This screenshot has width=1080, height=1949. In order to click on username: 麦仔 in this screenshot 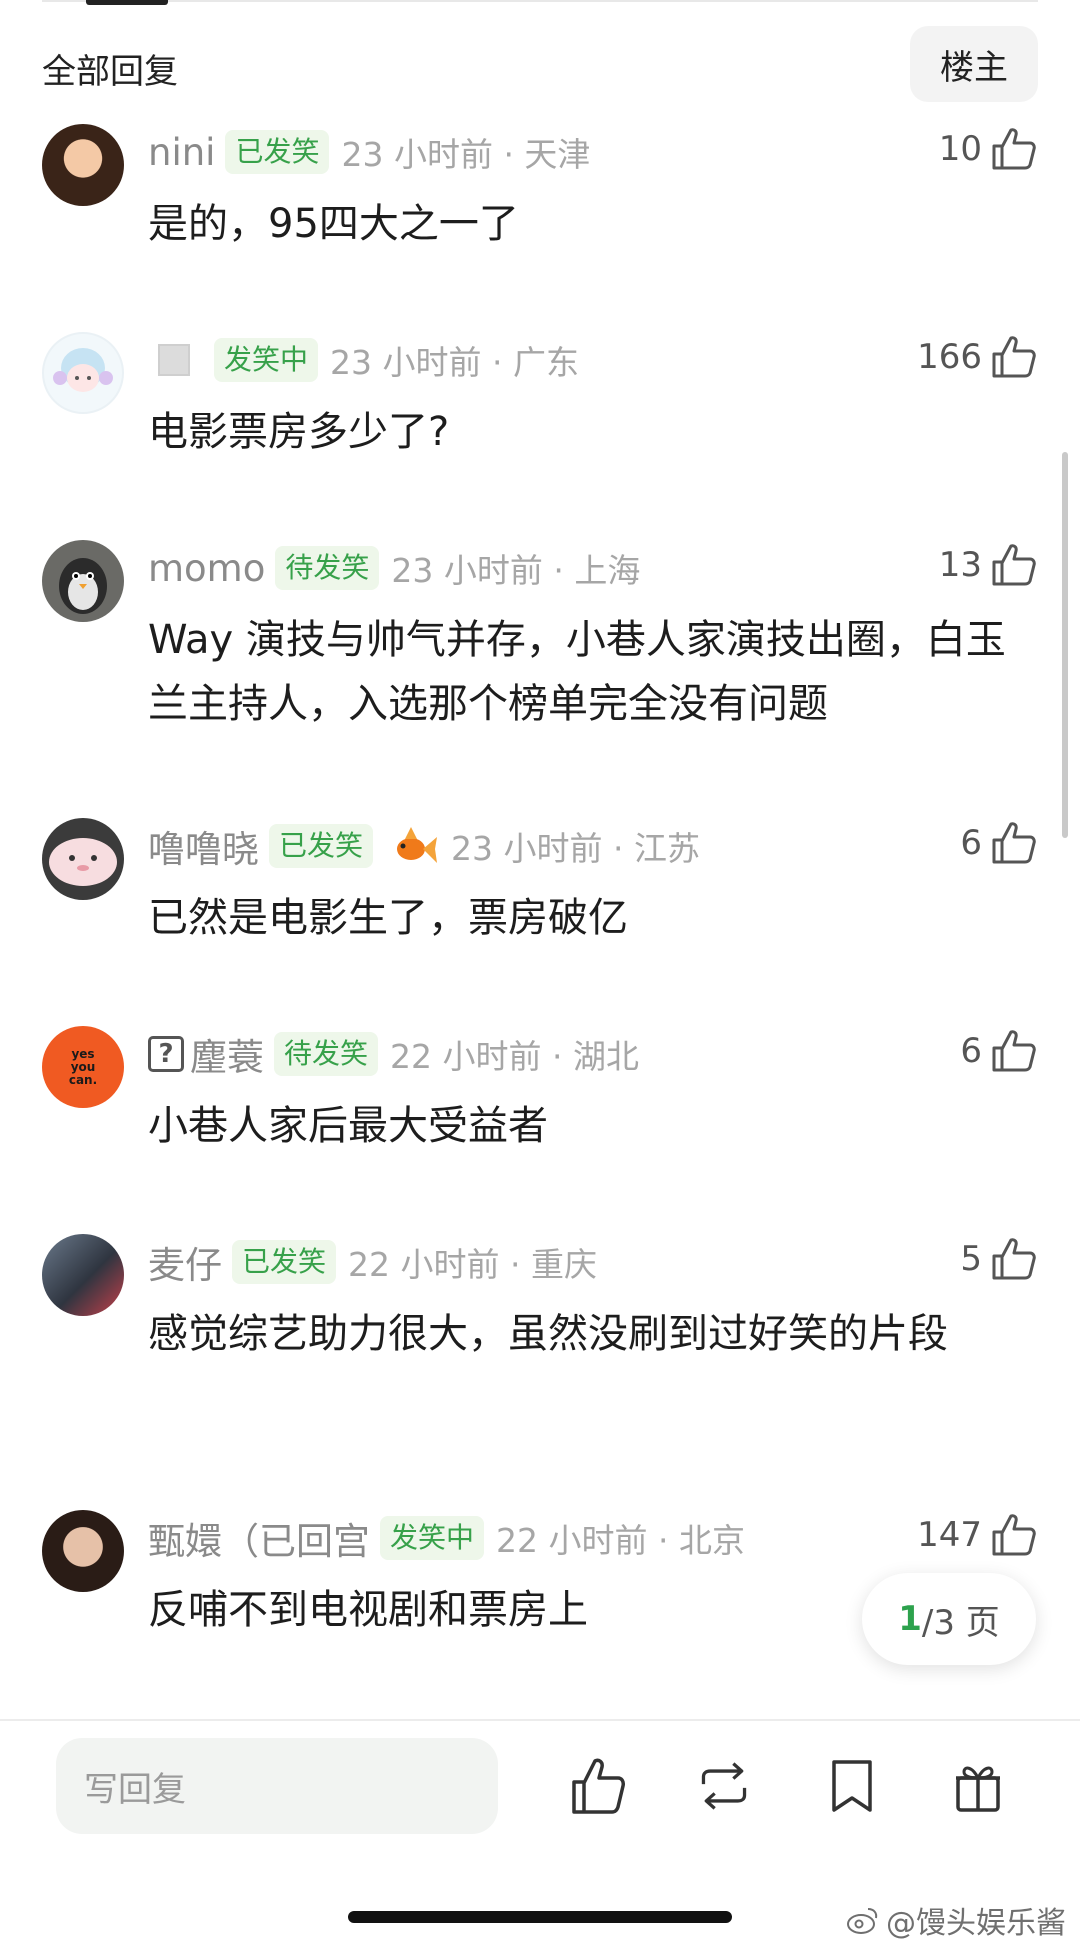, I will do `click(185, 1262)`.